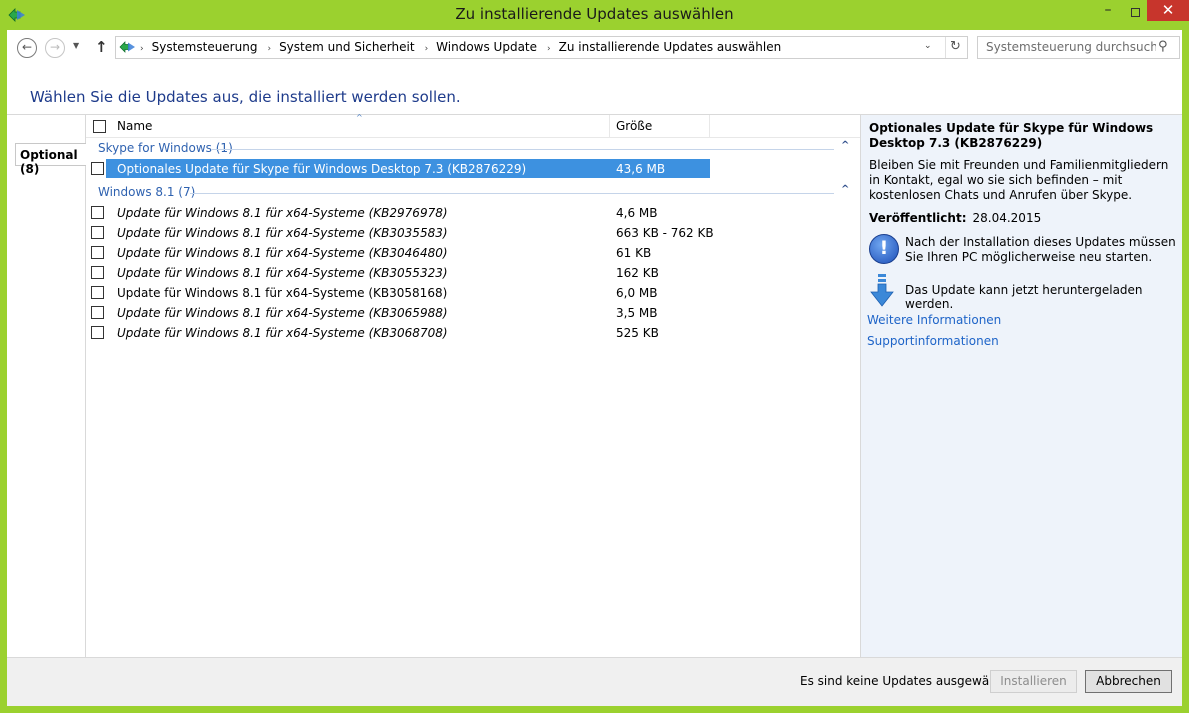 This screenshot has height=713, width=1189. I want to click on update-size: 162 KB, so click(637, 273).